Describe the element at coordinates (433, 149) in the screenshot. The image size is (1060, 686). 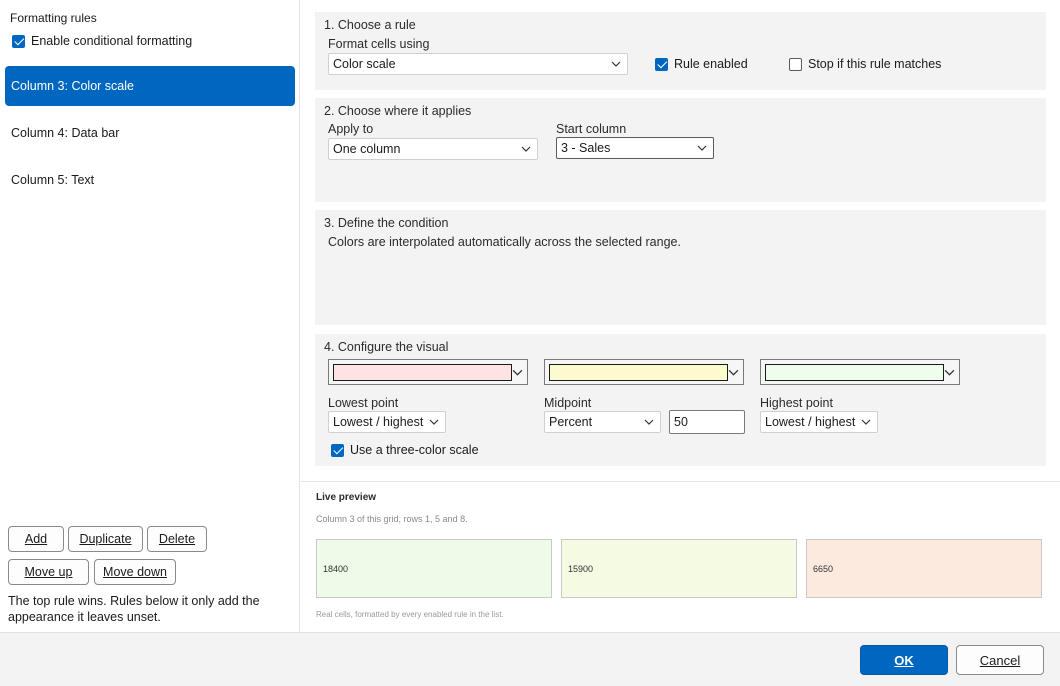
I see `apply-to-dropdown: One column` at that location.